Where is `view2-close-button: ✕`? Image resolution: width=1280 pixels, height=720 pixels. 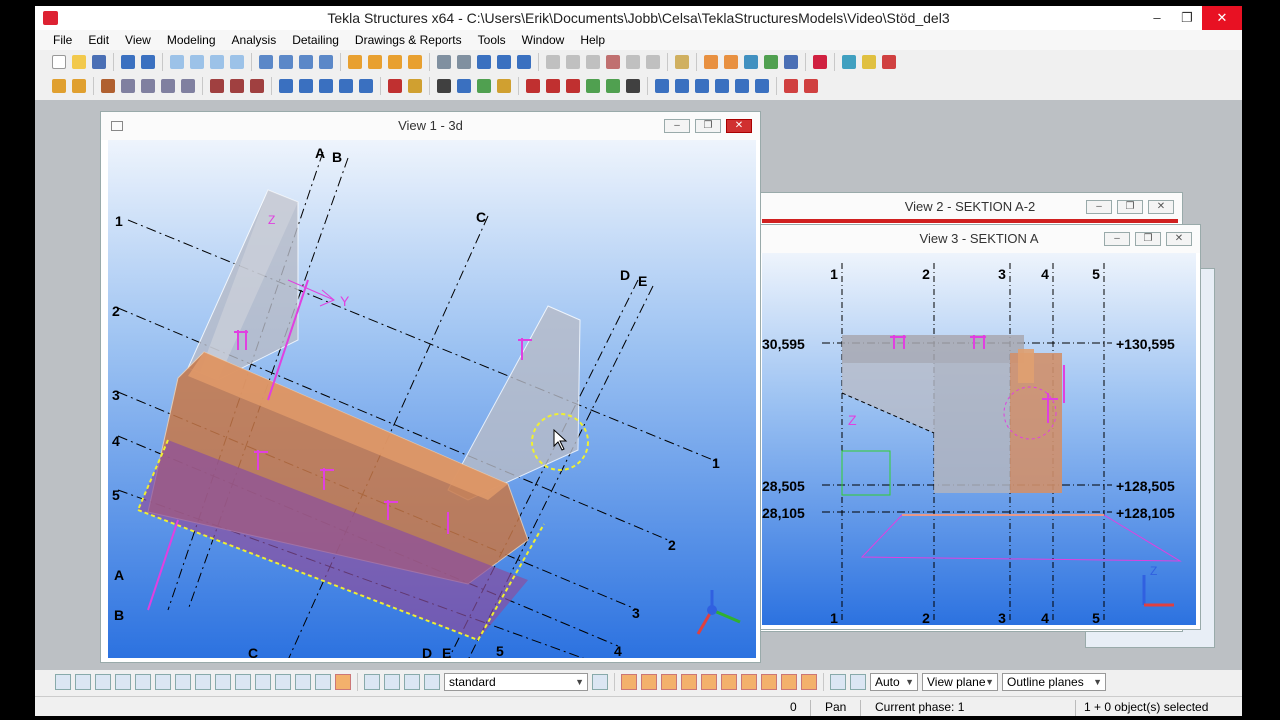 view2-close-button: ✕ is located at coordinates (1161, 207).